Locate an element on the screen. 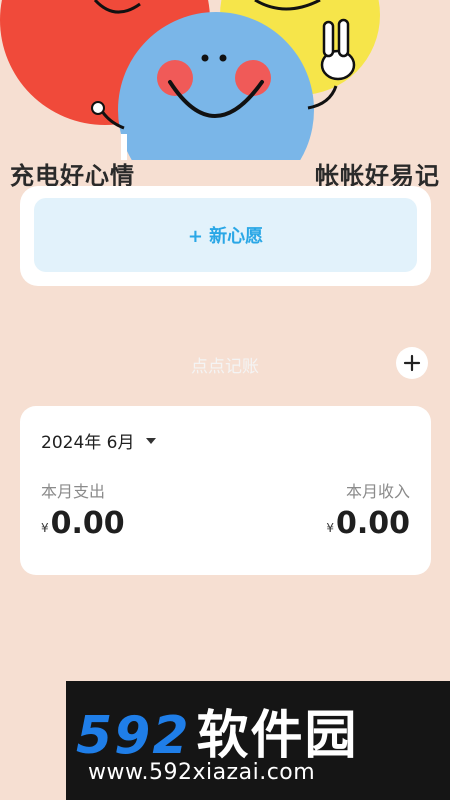 This screenshot has height=800, width=450. plus-icon is located at coordinates (412, 363).